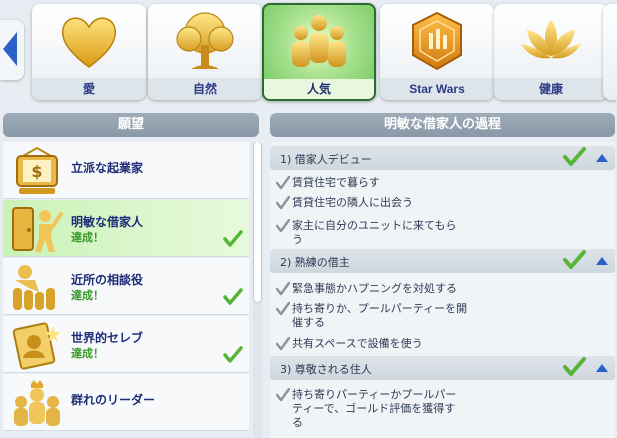 The height and width of the screenshot is (438, 617). What do you see at coordinates (376, 344) in the screenshot?
I see `goal-item: 共有スペースで設備を使う` at bounding box center [376, 344].